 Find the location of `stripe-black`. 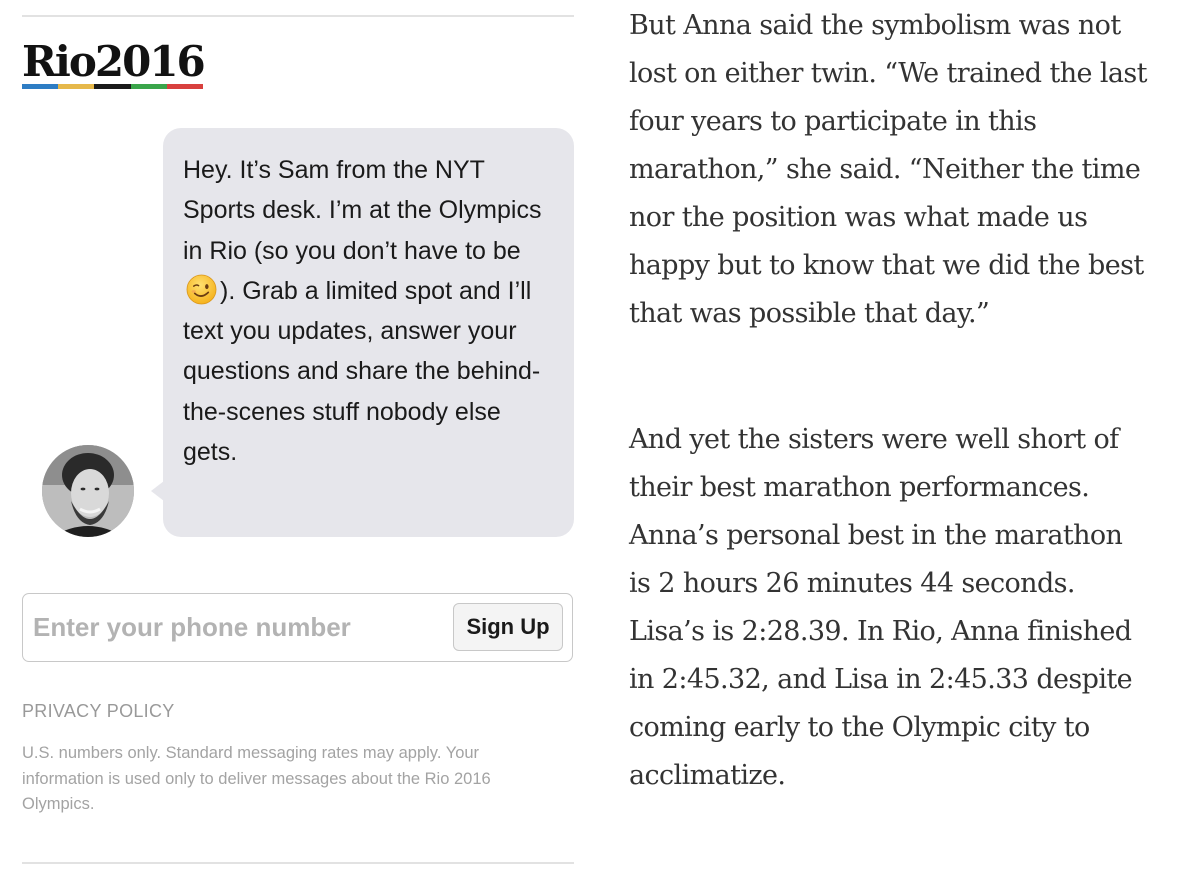

stripe-black is located at coordinates (112, 86).